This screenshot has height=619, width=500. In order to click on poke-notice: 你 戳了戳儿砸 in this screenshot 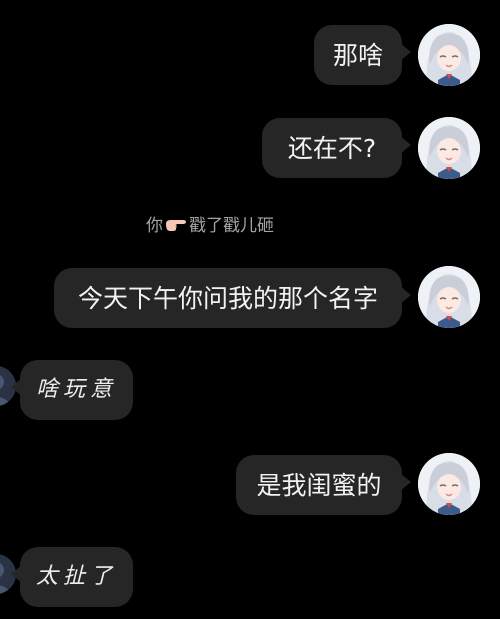, I will do `click(210, 224)`.